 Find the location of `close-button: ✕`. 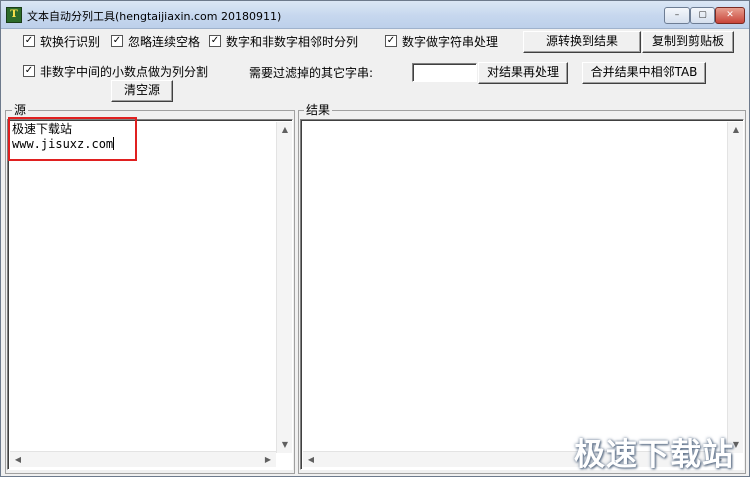

close-button: ✕ is located at coordinates (730, 15).